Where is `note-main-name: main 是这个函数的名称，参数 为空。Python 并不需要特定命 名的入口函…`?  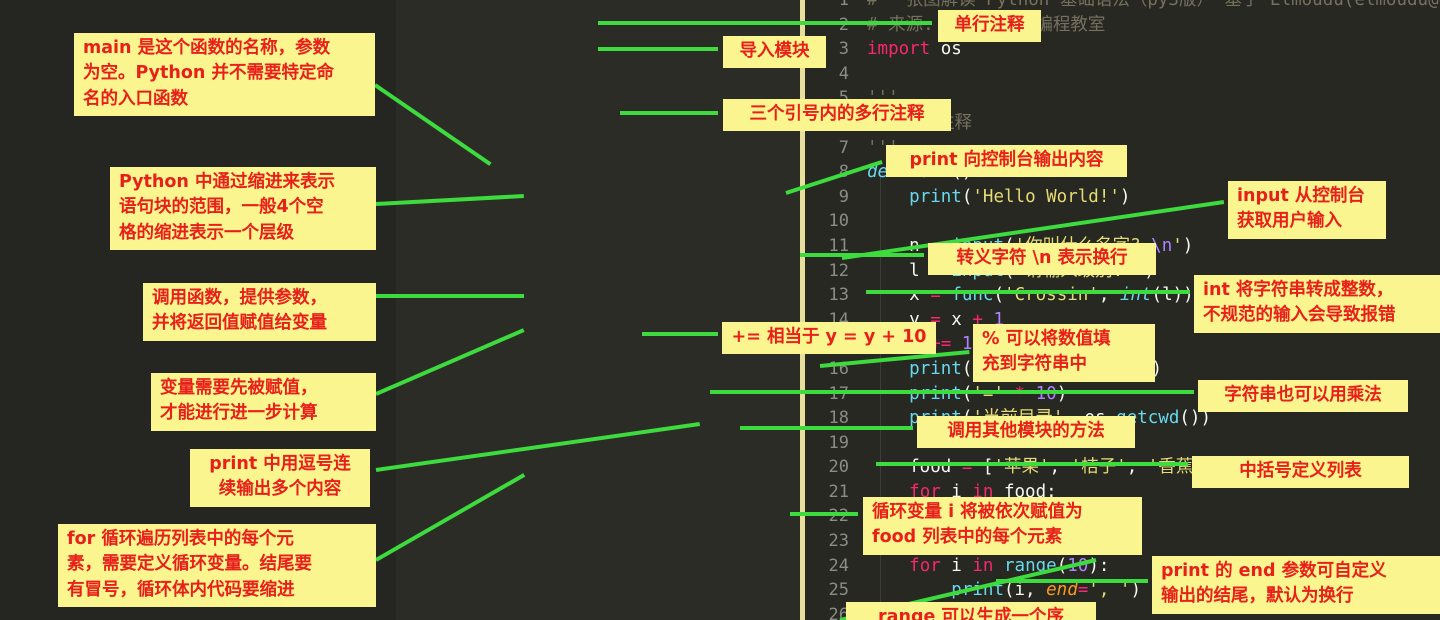
note-main-name: main 是这个函数的名称，参数 为空。Python 并不需要特定命 名的入口函… is located at coordinates (224, 75).